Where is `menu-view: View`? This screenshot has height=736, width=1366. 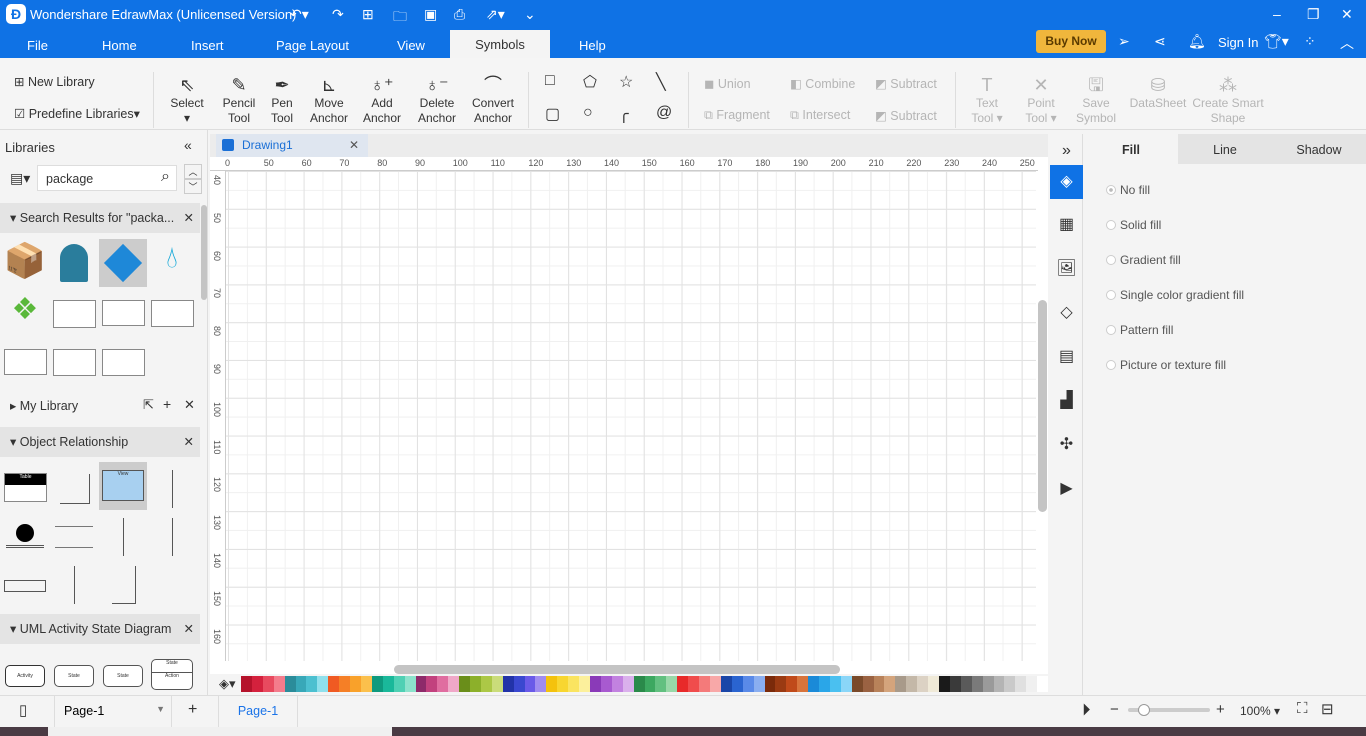
menu-view: View is located at coordinates (411, 45).